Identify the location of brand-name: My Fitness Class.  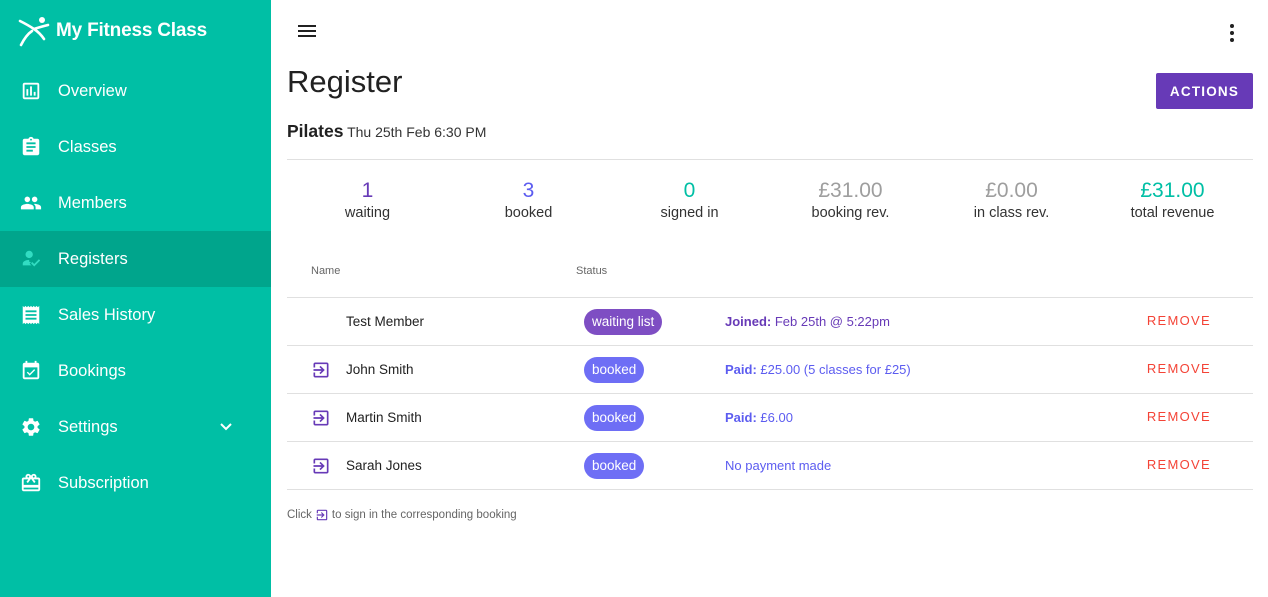
(131, 30).